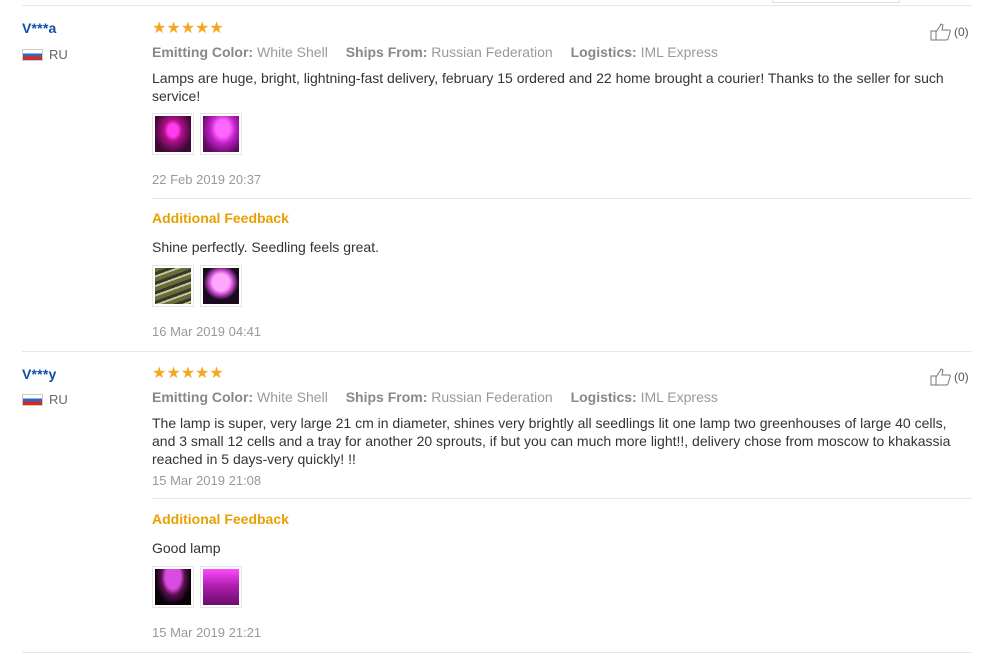 The width and height of the screenshot is (1000, 660). I want to click on additional-feedback-date: 15 Mar 2019 21:21, so click(207, 632).